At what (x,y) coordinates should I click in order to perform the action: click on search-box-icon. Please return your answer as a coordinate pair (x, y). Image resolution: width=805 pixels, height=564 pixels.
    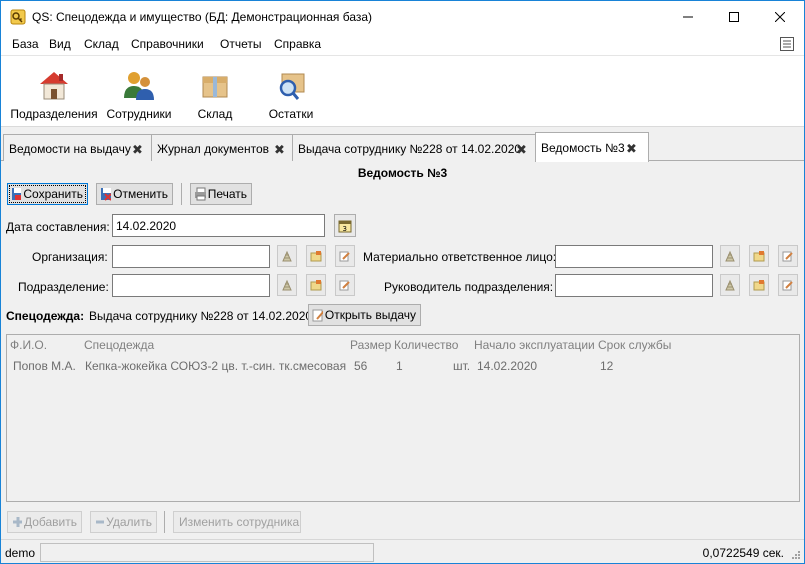
    Looking at the image, I should click on (292, 86).